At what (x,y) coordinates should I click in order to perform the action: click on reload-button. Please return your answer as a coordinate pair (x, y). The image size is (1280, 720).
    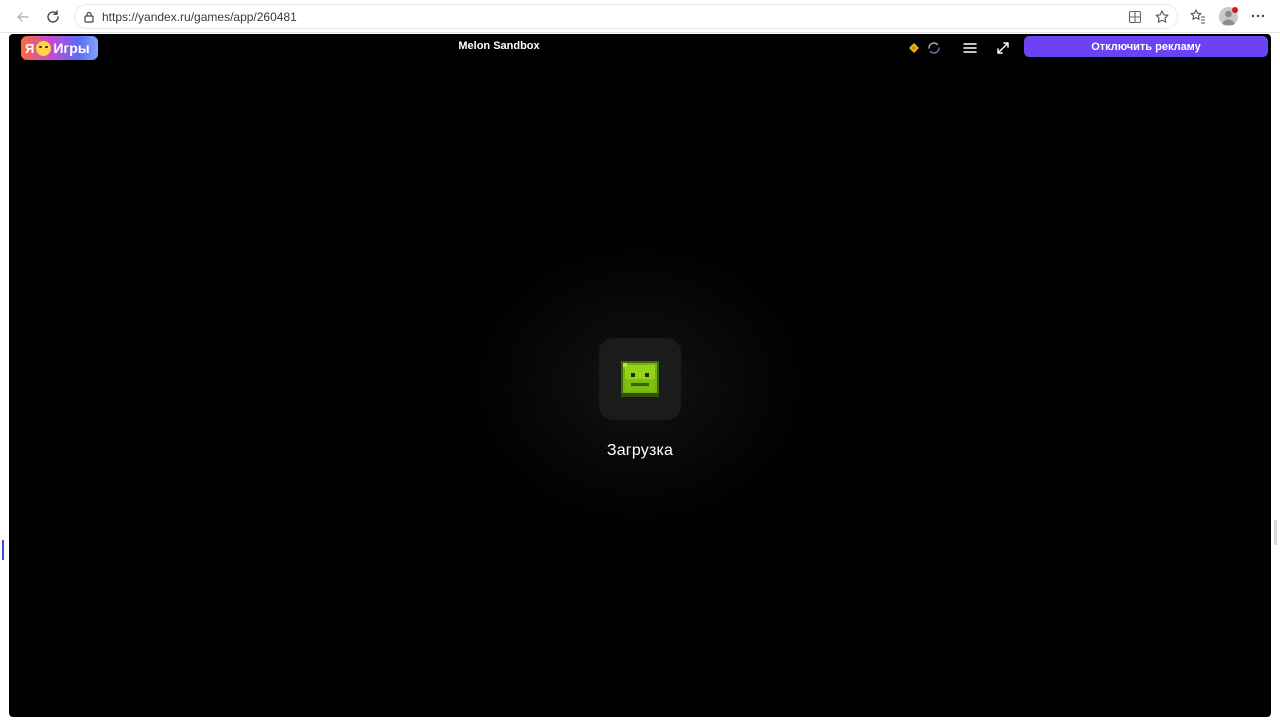
    Looking at the image, I should click on (53, 17).